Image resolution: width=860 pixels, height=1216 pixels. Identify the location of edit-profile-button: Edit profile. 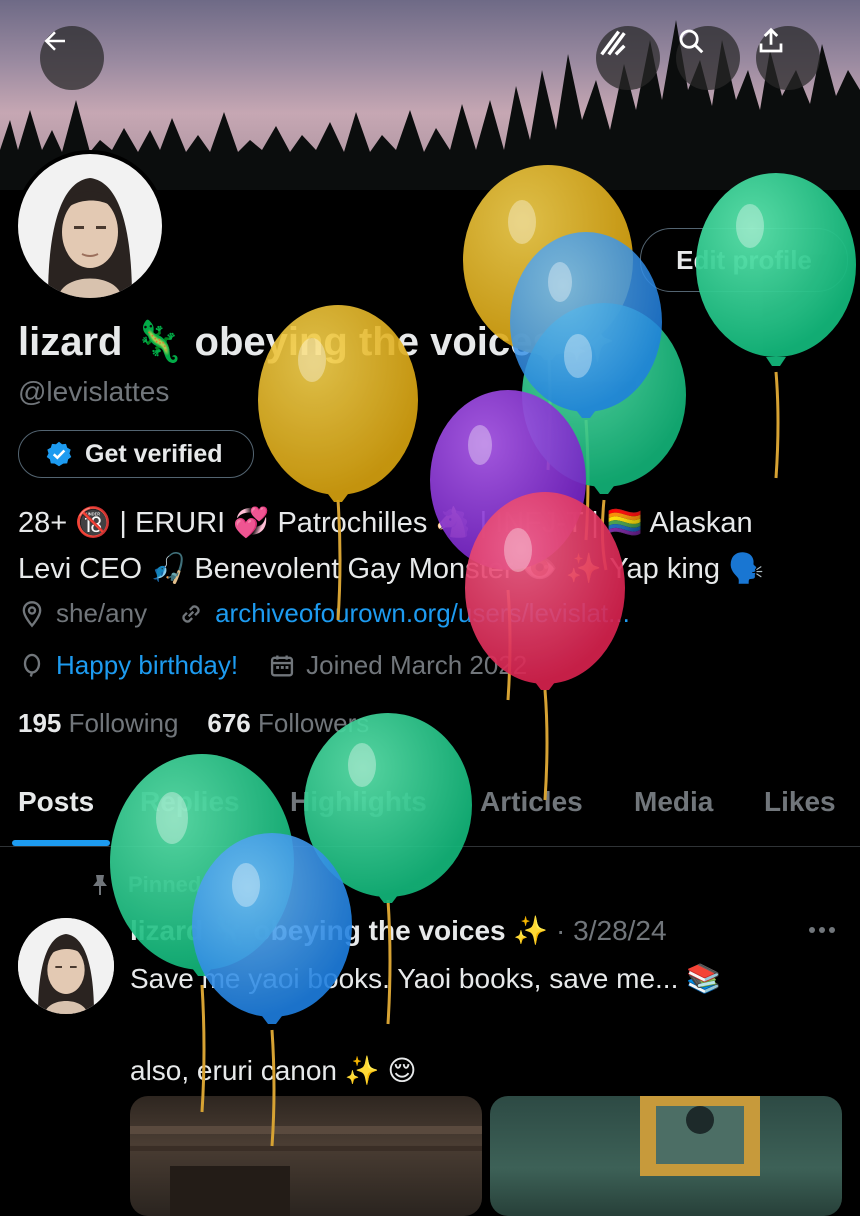
(744, 260).